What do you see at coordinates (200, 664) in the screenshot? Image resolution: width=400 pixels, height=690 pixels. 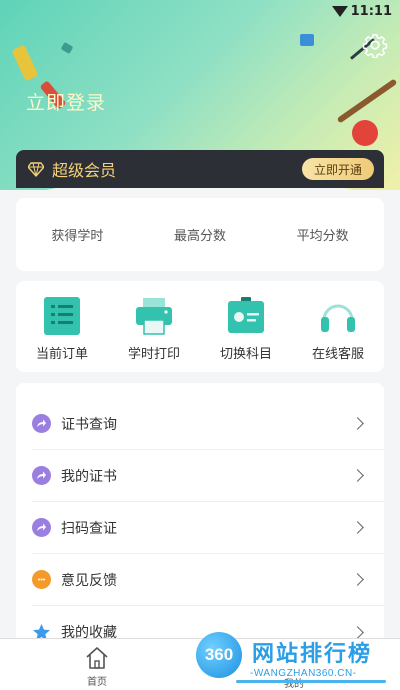 I see `bottom-tab-bar: 首页 我的` at bounding box center [200, 664].